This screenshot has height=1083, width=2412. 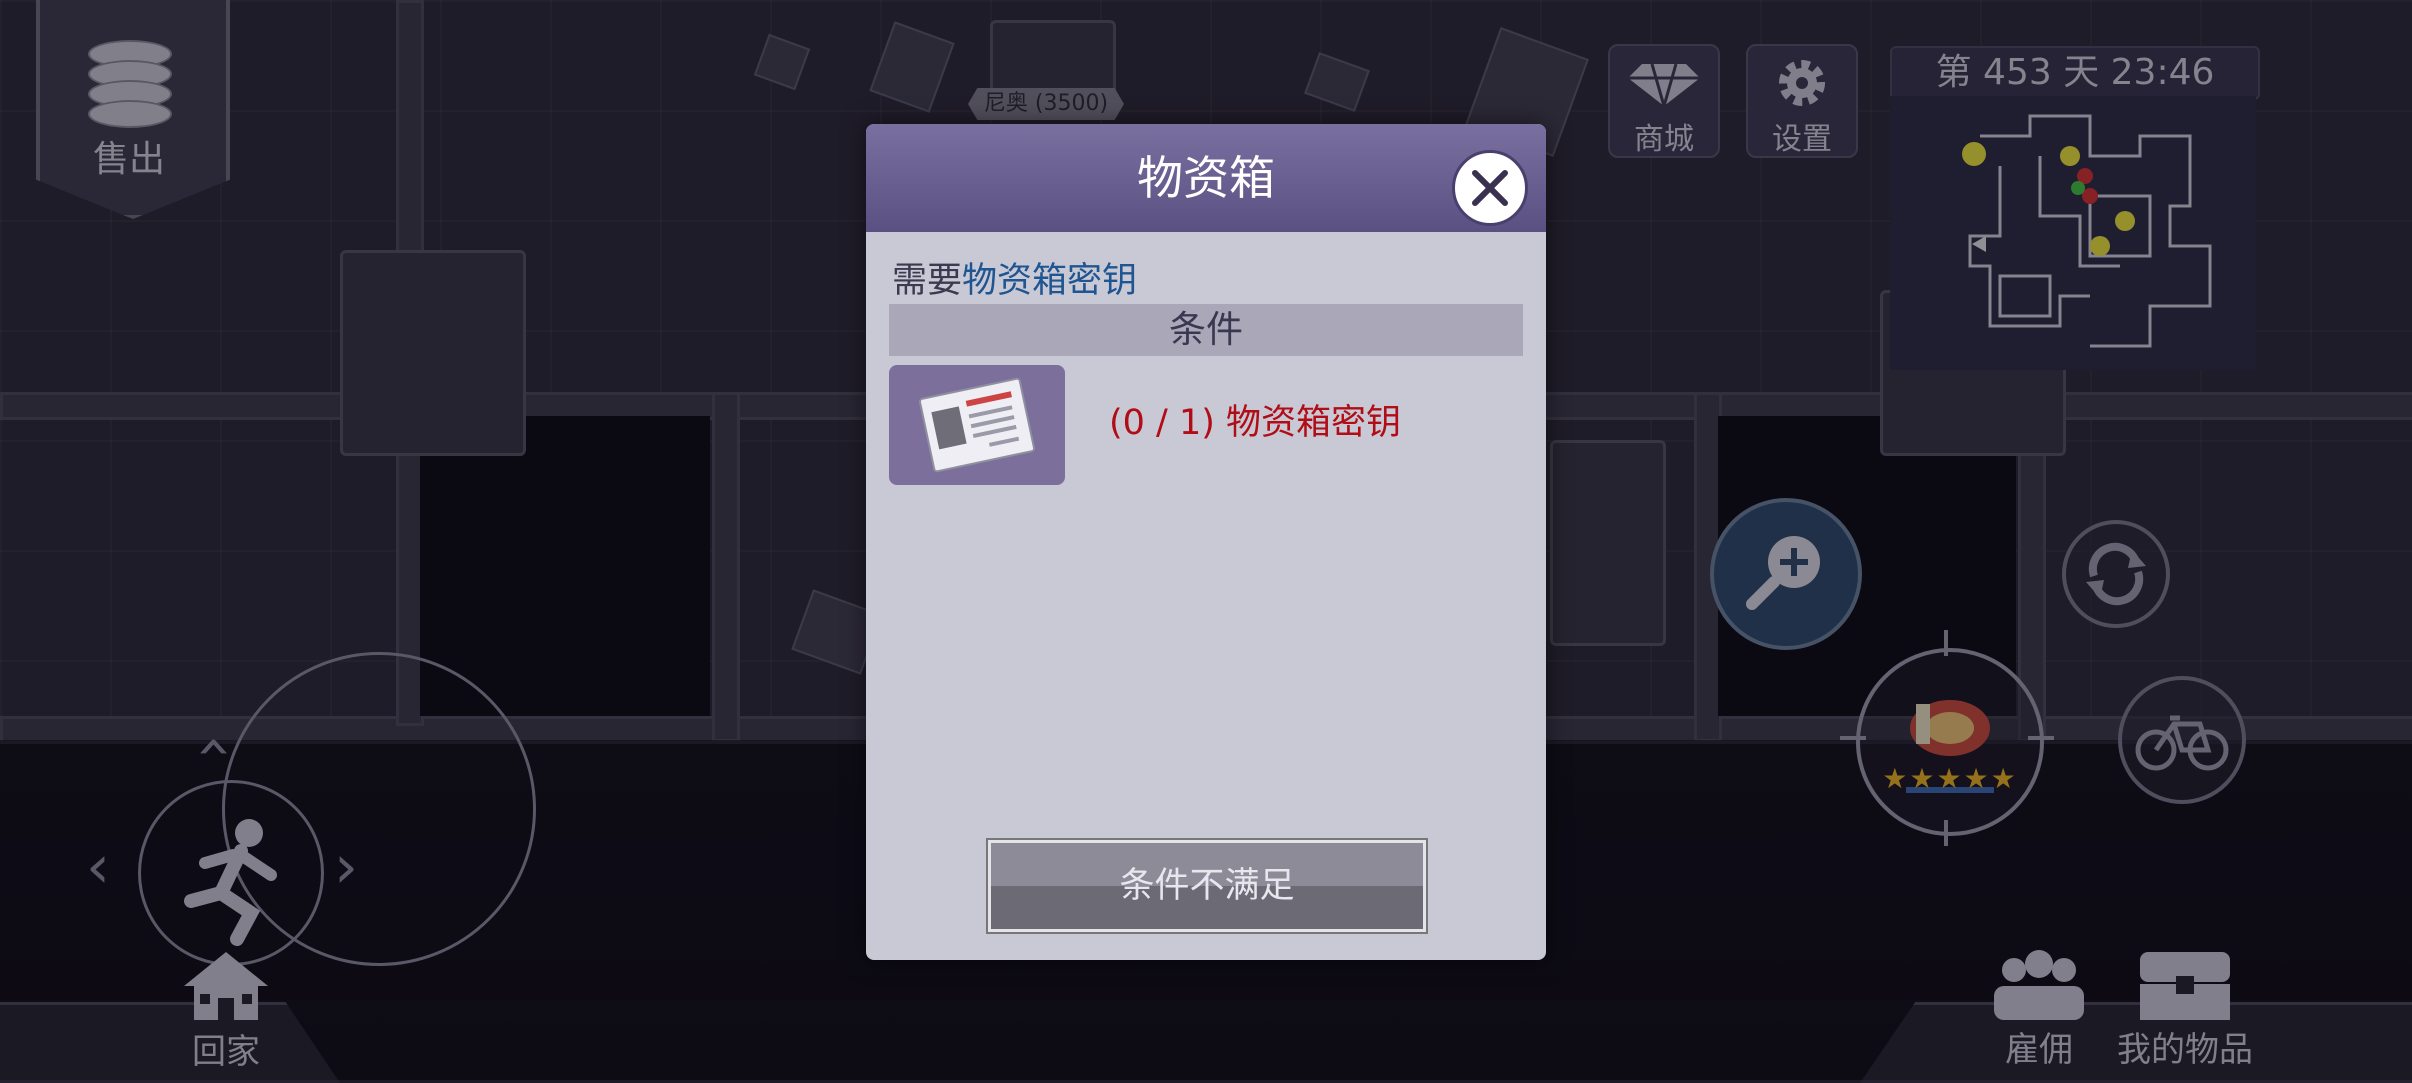 I want to click on id-card-icon, so click(x=977, y=425).